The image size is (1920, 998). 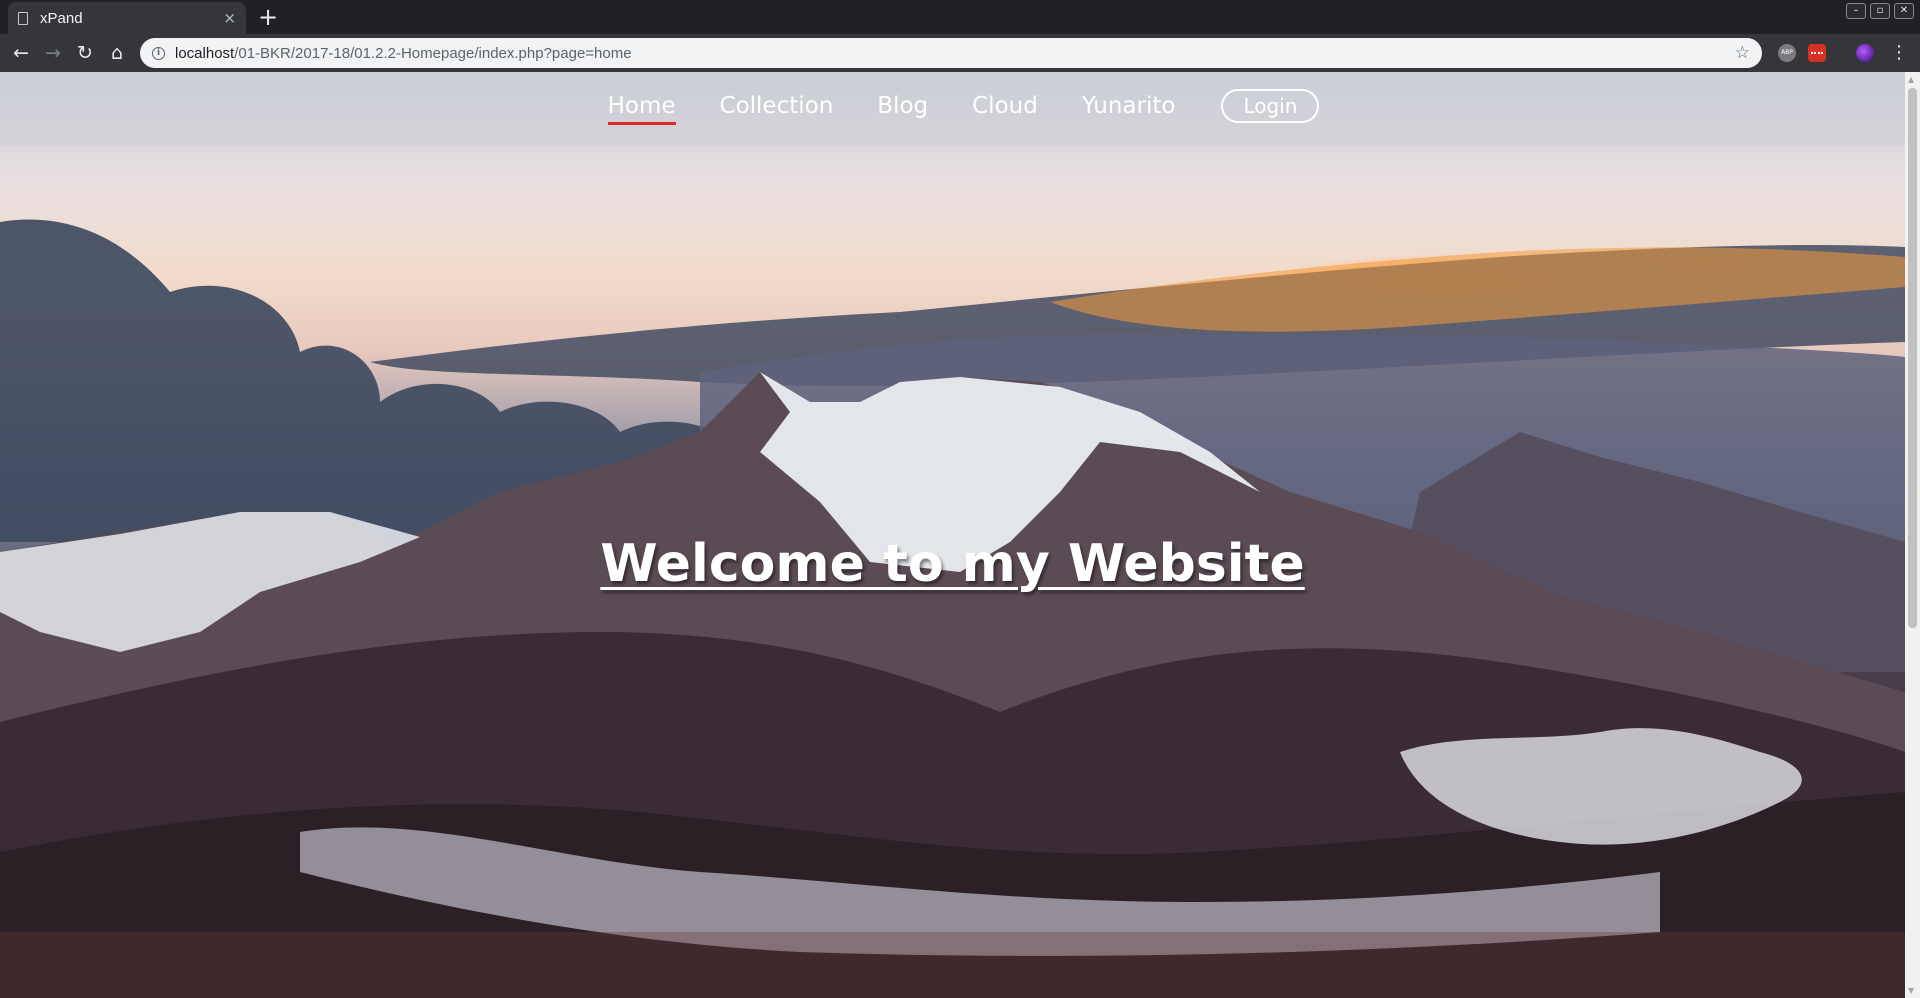 I want to click on restore-button: ▫, so click(x=1880, y=11).